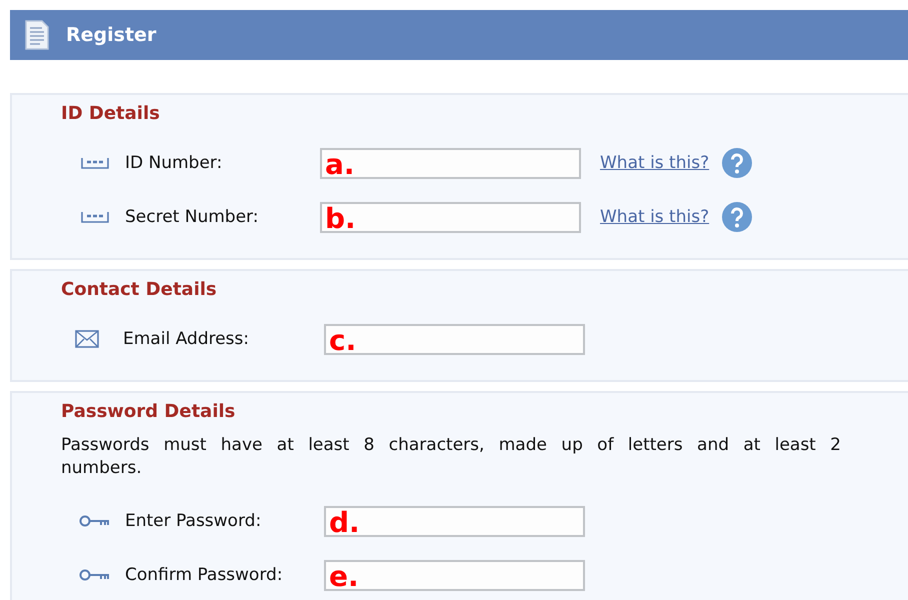  What do you see at coordinates (111, 113) in the screenshot?
I see `section-heading: ID Details` at bounding box center [111, 113].